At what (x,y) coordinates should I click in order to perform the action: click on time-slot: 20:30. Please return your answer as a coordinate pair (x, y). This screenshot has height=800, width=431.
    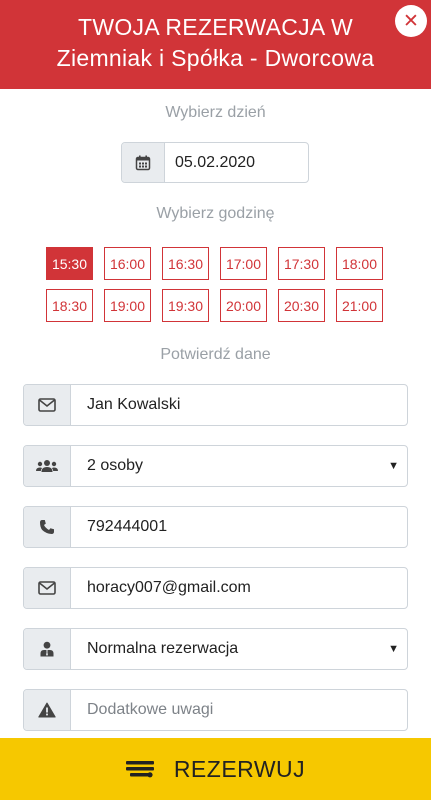
    Looking at the image, I should click on (301, 305).